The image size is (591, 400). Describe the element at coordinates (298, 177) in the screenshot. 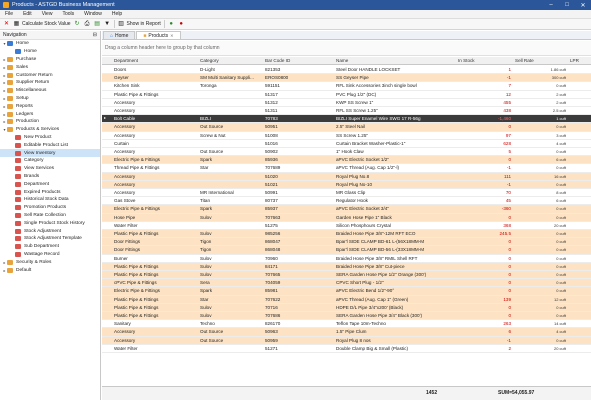

I see `cell-barcode: 51020` at that location.